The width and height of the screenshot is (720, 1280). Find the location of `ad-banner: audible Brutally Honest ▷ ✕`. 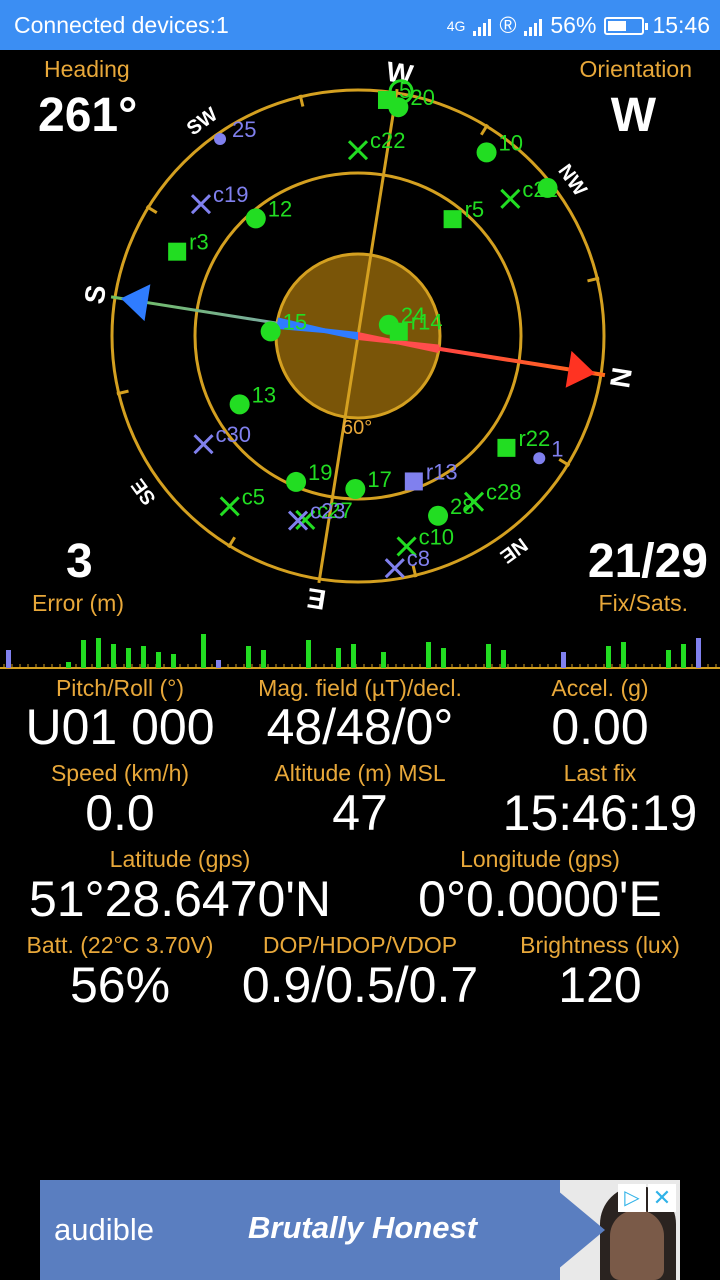

ad-banner: audible Brutally Honest ▷ ✕ is located at coordinates (360, 1230).